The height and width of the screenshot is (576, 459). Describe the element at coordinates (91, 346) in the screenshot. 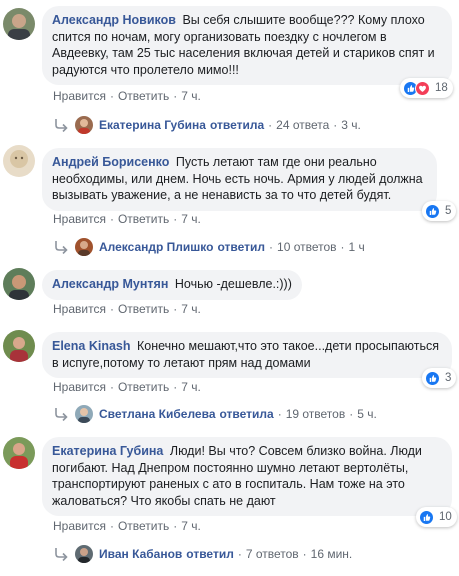

I see `comment-author: Elena Kinash` at that location.